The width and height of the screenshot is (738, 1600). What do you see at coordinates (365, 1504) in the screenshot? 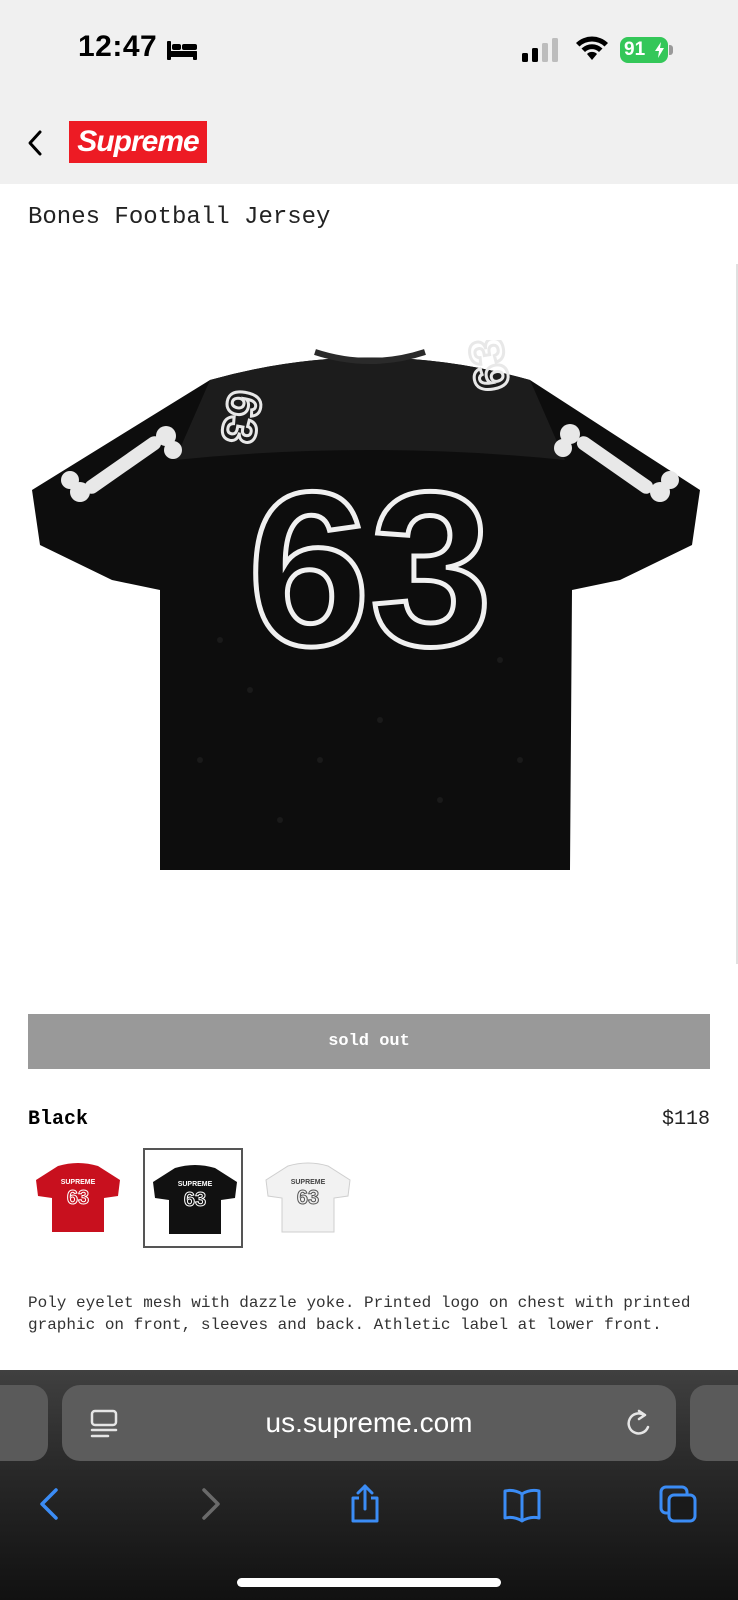
I see `share-icon` at bounding box center [365, 1504].